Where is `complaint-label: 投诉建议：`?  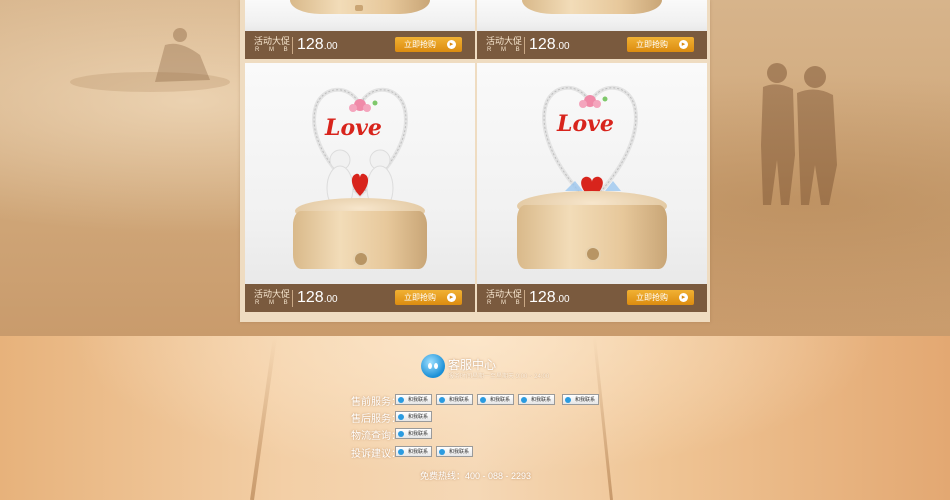
complaint-label: 投诉建议： is located at coordinates (376, 454).